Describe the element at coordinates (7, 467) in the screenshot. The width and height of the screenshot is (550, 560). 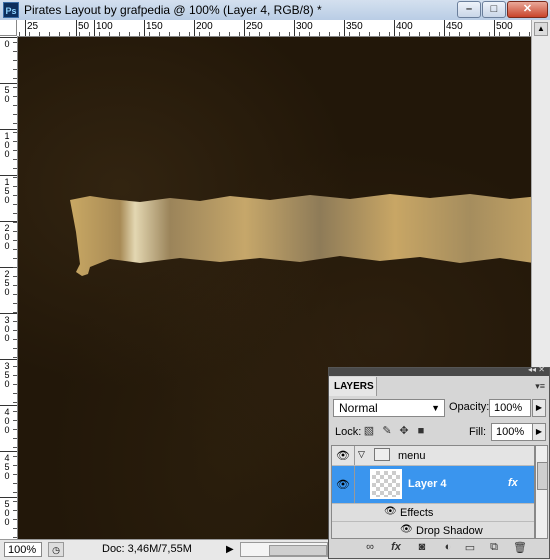
I see `ruler-tick-label: 450` at that location.